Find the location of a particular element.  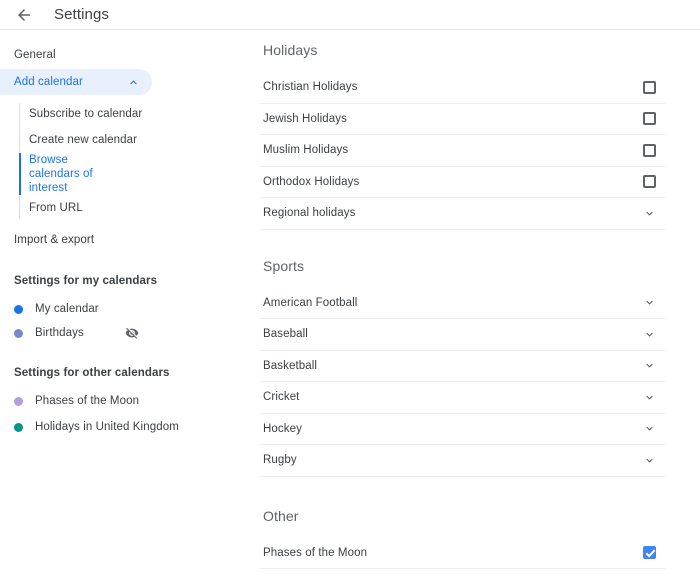

row-christian-holidays: Christian Holidays is located at coordinates (462, 88).